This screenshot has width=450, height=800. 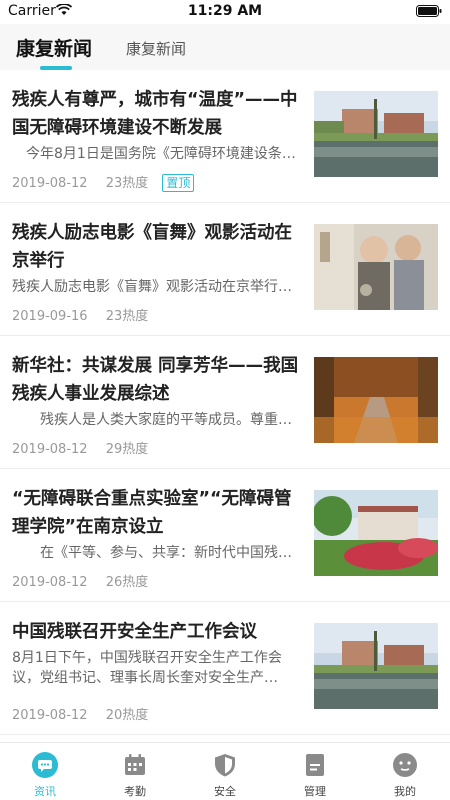 I want to click on profile-face-icon, so click(x=405, y=765).